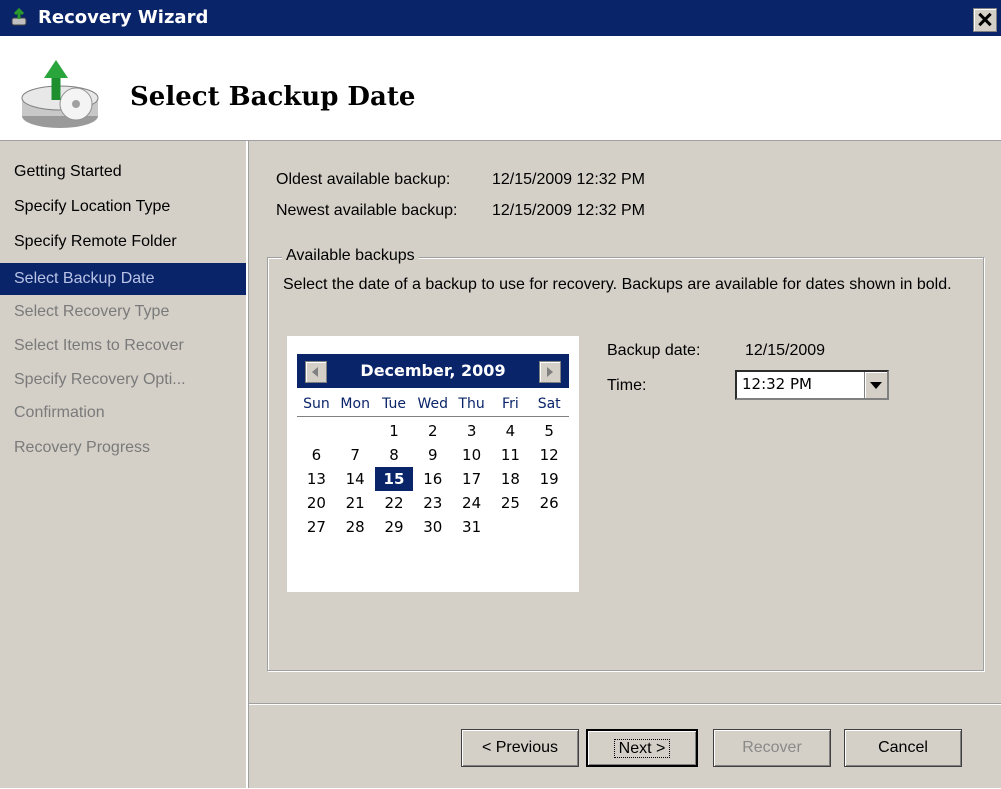 The image size is (1001, 789). What do you see at coordinates (394, 431) in the screenshot?
I see `calendar-day-1: 1` at bounding box center [394, 431].